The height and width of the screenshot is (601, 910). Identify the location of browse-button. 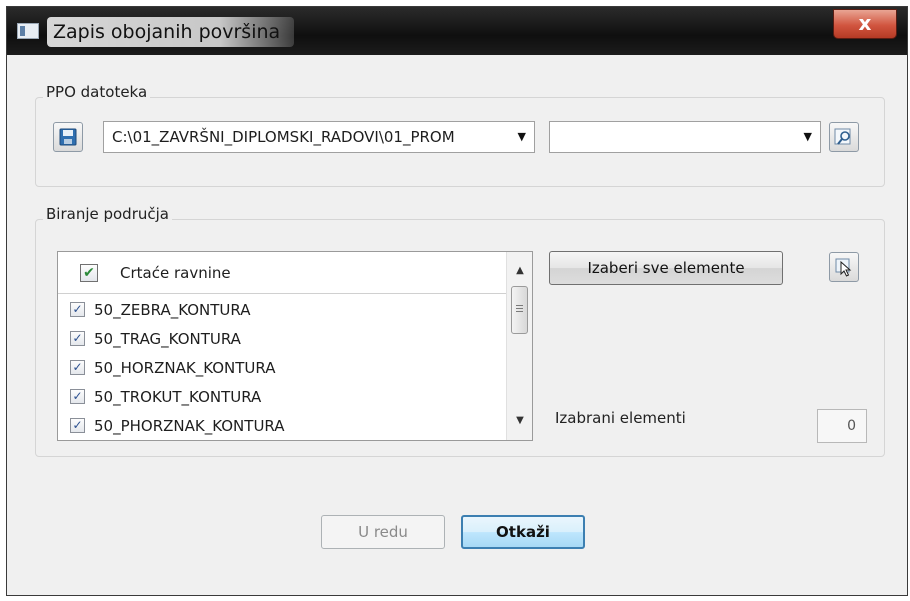
(844, 137).